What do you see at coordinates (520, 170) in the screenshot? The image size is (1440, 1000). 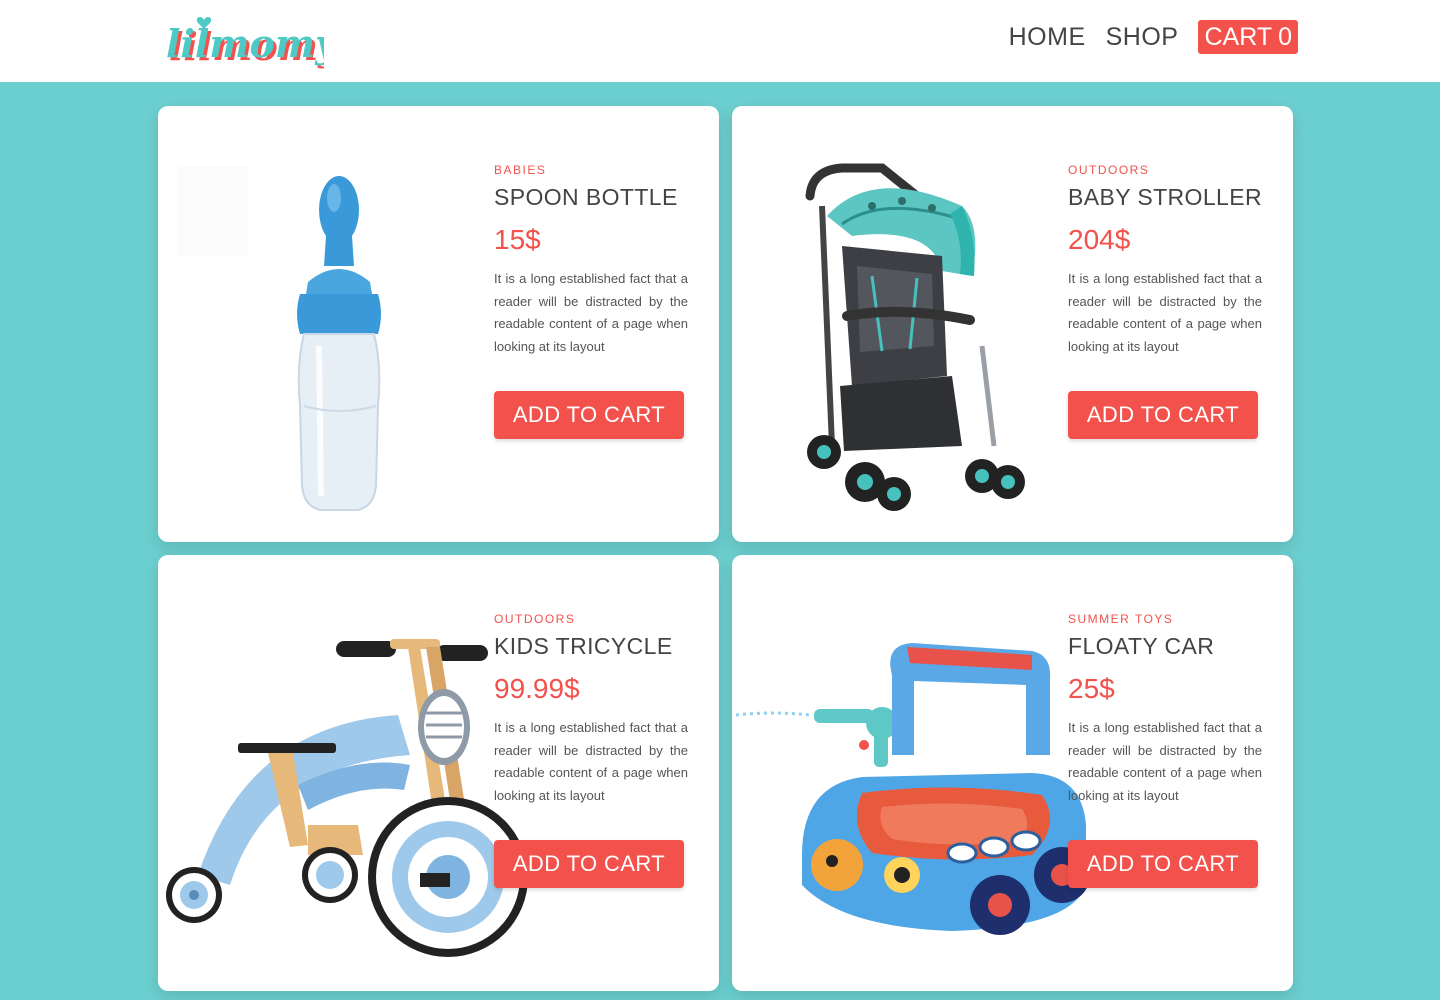 I see `product-category: BABIES` at bounding box center [520, 170].